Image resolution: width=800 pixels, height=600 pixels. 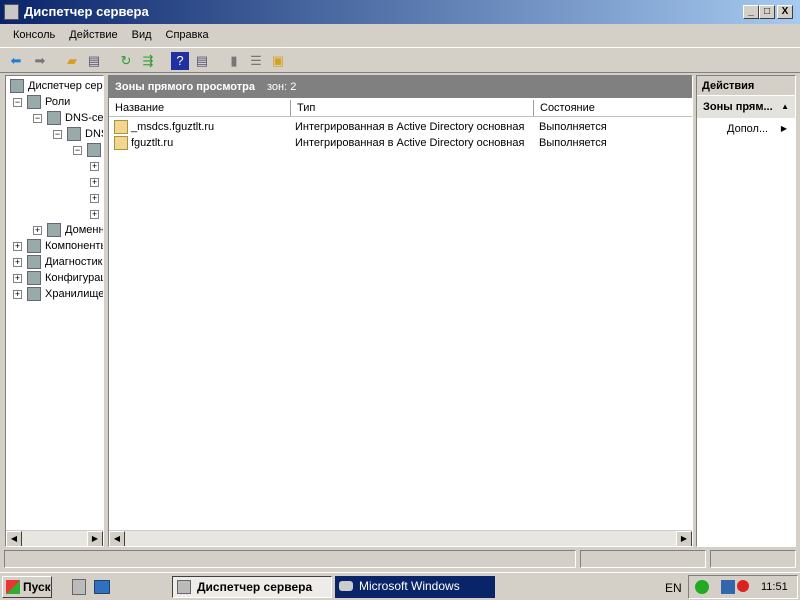 What do you see at coordinates (121, 143) in the screenshot?
I see `zone-icon` at bounding box center [121, 143].